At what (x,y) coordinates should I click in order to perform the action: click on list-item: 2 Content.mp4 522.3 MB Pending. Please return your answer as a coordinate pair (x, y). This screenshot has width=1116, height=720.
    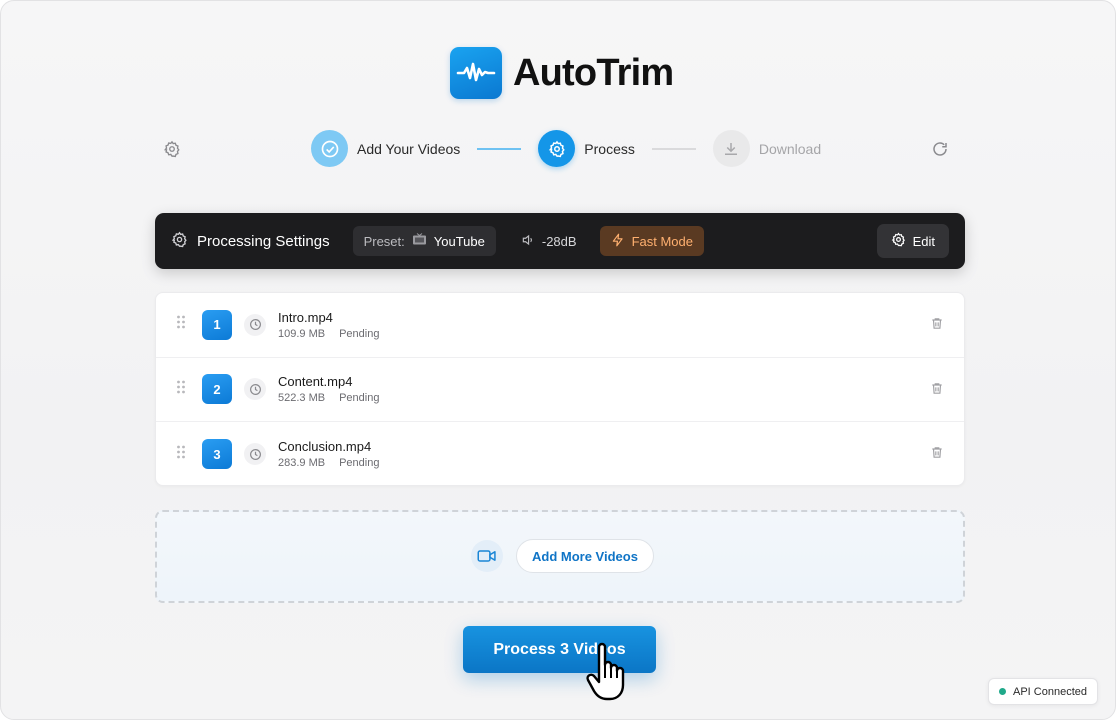
    Looking at the image, I should click on (560, 390).